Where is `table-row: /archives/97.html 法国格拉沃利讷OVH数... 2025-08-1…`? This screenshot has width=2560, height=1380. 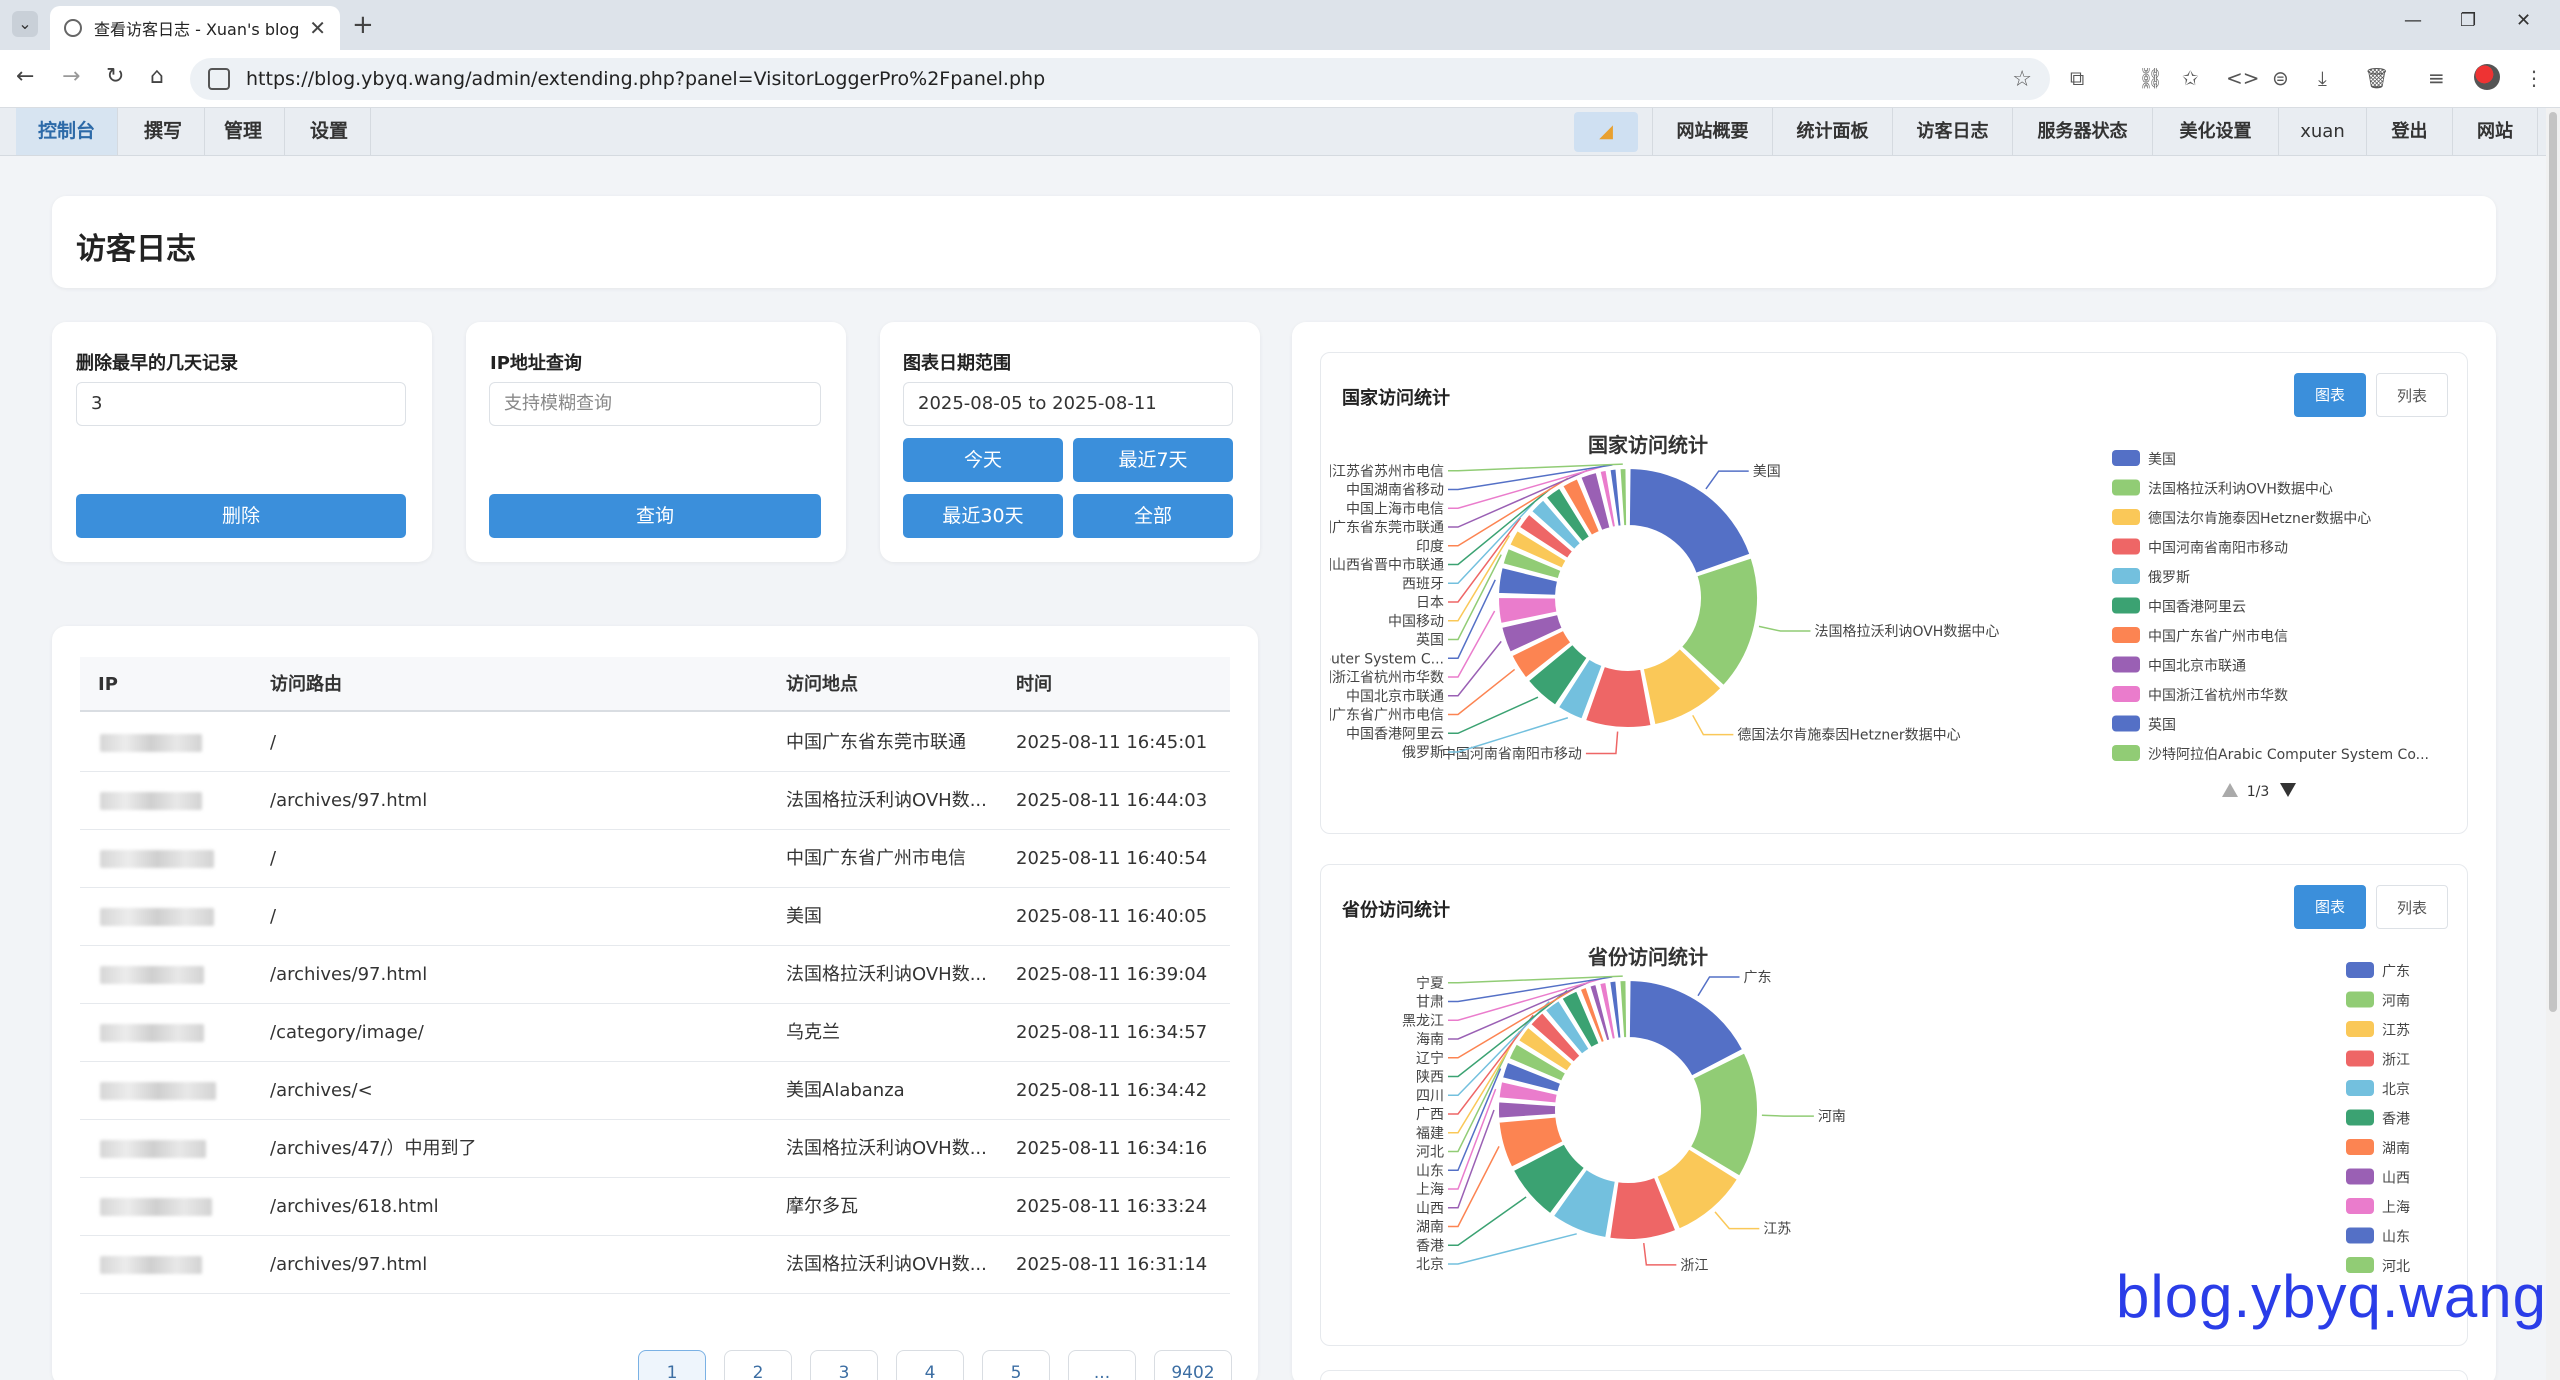 table-row: /archives/97.html 法国格拉沃利讷OVH数... 2025-08-1… is located at coordinates (655, 801).